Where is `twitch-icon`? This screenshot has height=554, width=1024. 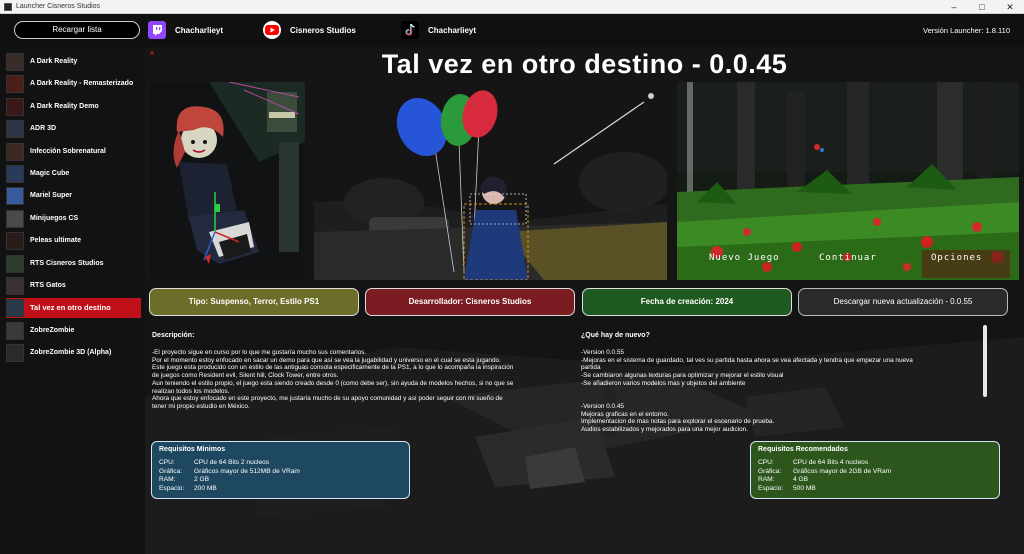 twitch-icon is located at coordinates (157, 30).